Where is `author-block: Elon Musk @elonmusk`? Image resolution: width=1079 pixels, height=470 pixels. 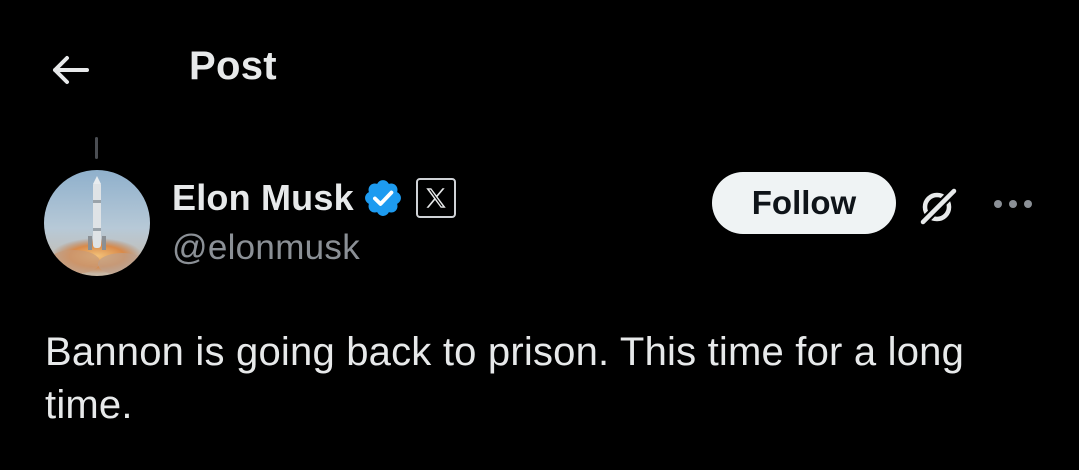 author-block: Elon Musk @elonmusk is located at coordinates (314, 221).